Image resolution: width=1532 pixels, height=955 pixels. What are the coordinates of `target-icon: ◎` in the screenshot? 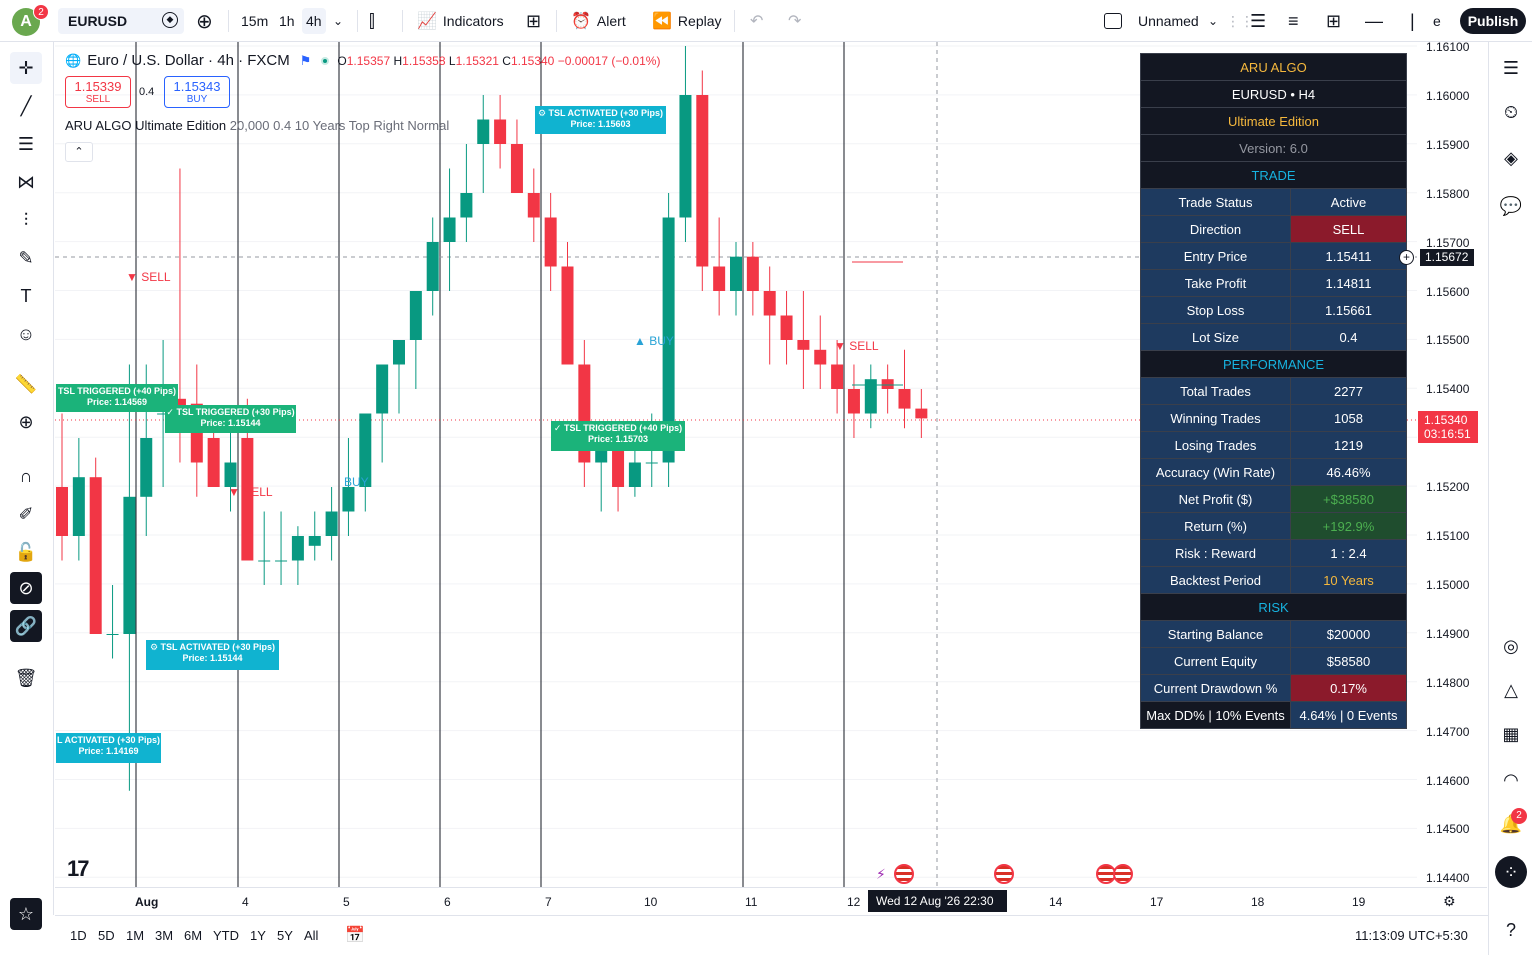 It's located at (1511, 646).